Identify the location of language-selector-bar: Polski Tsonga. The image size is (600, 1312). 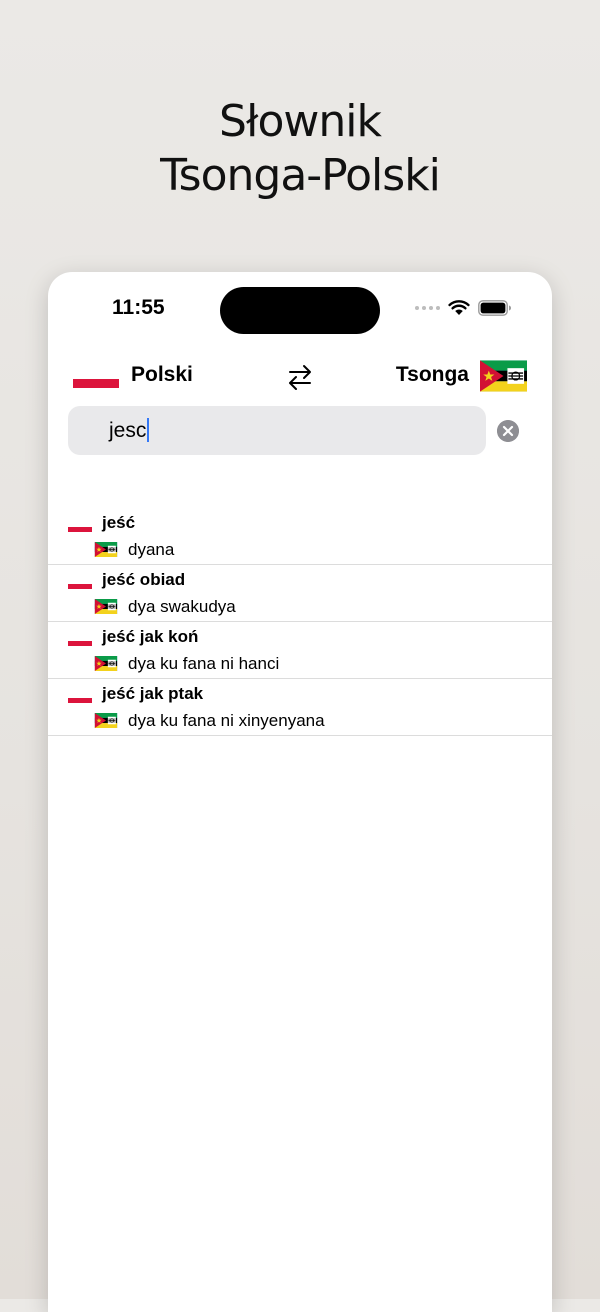
(300, 378).